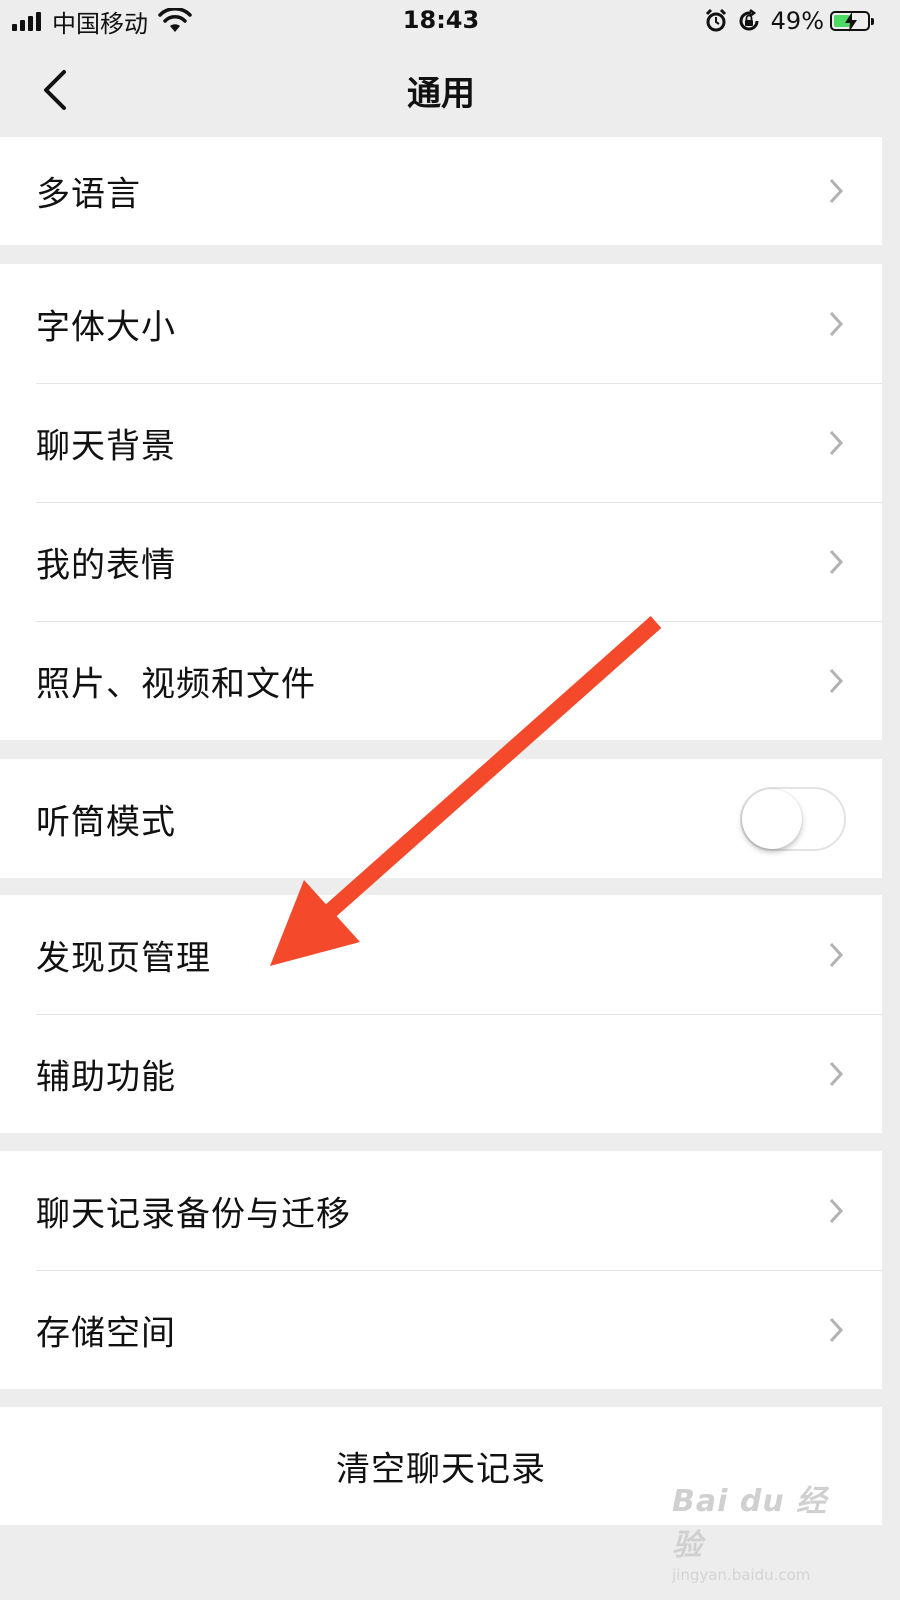  What do you see at coordinates (106, 327) in the screenshot?
I see `list-item-label: 字体大小` at bounding box center [106, 327].